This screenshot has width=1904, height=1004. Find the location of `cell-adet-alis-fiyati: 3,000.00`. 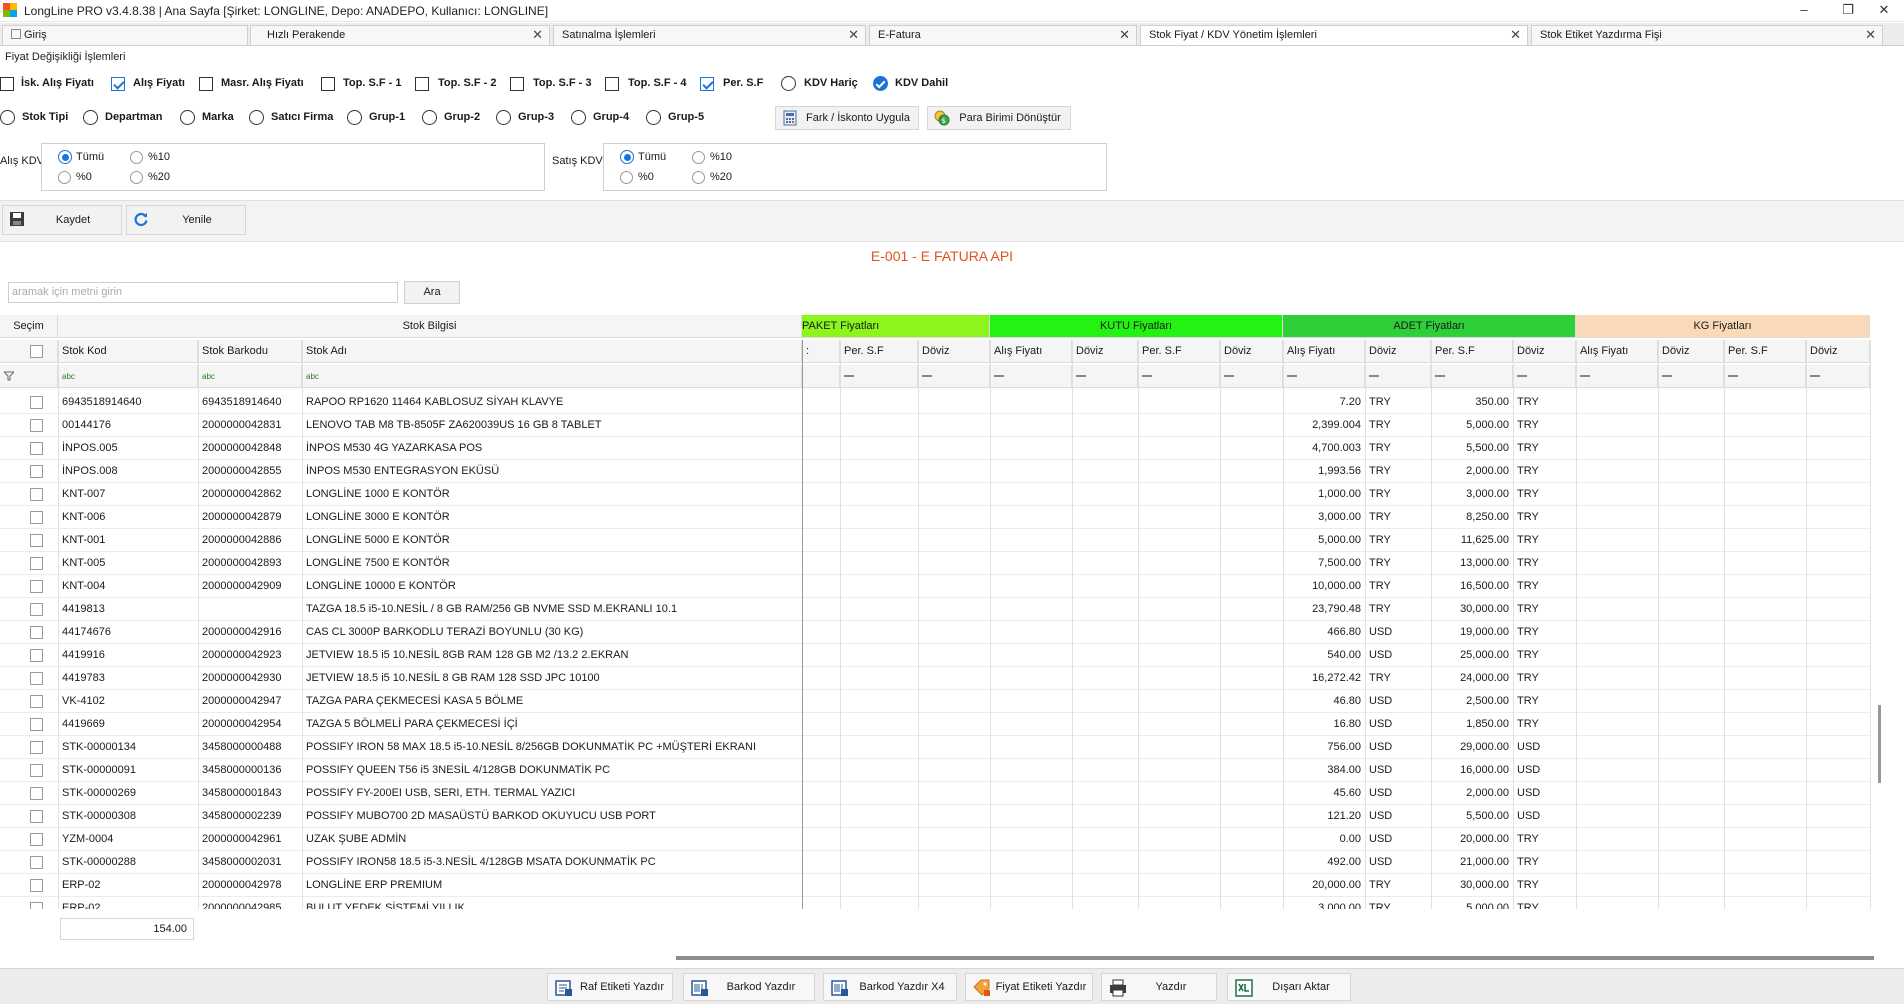

cell-adet-alis-fiyati: 3,000.00 is located at coordinates (1324, 903).